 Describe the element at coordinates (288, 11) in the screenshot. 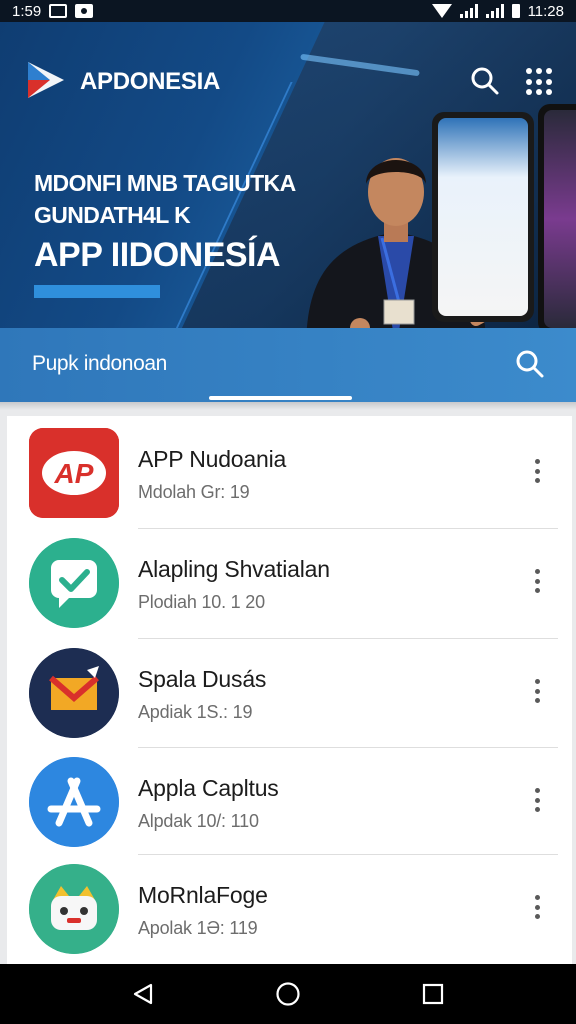

I see `status-bar: 1:59 11:28` at that location.